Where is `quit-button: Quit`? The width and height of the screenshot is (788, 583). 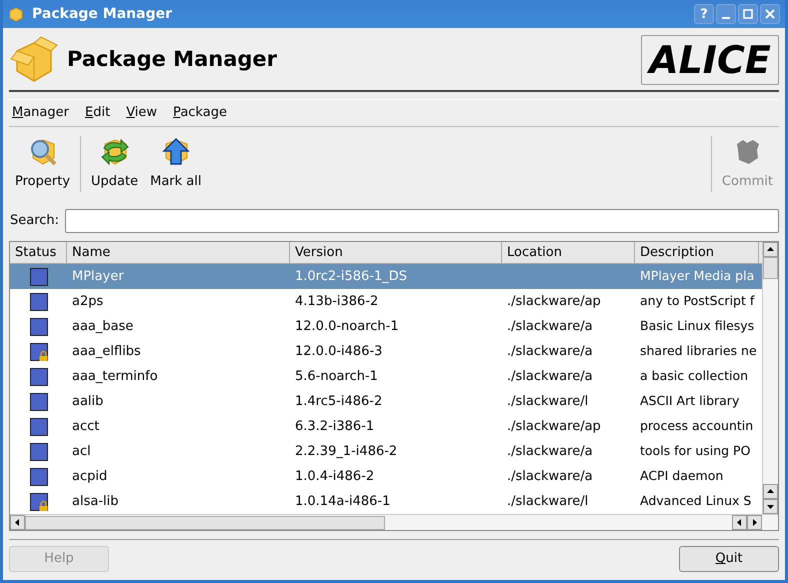
quit-button: Quit is located at coordinates (729, 559).